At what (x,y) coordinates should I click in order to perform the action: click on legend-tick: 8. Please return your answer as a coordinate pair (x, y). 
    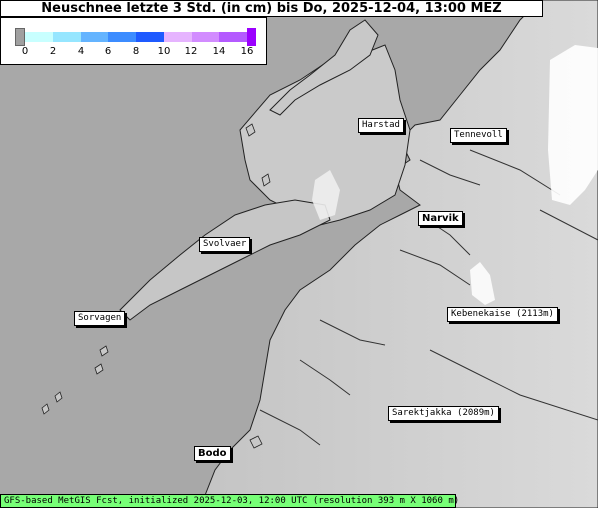
    Looking at the image, I should click on (136, 51).